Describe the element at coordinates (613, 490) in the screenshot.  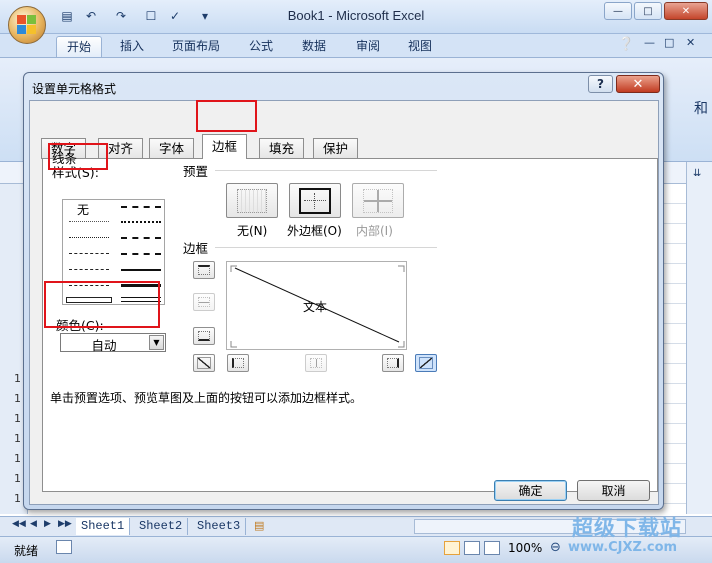
I see `cancel-button: 取消` at that location.